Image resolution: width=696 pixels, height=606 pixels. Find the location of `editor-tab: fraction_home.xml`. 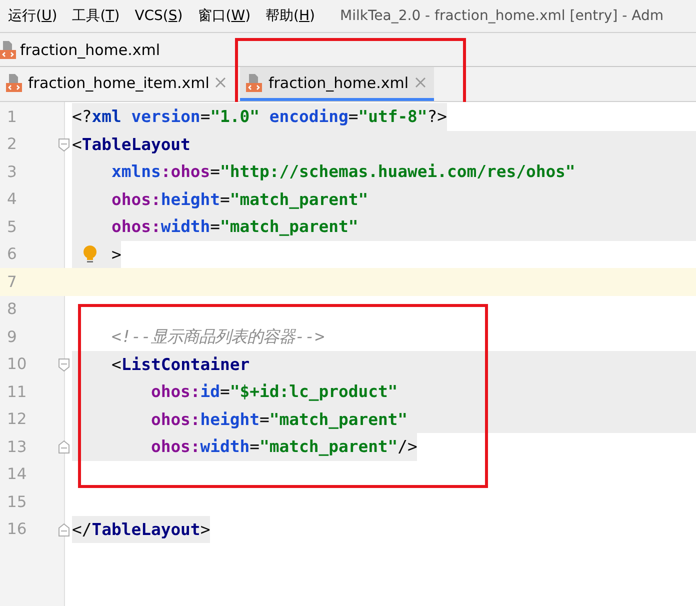

editor-tab: fraction_home.xml is located at coordinates (337, 84).